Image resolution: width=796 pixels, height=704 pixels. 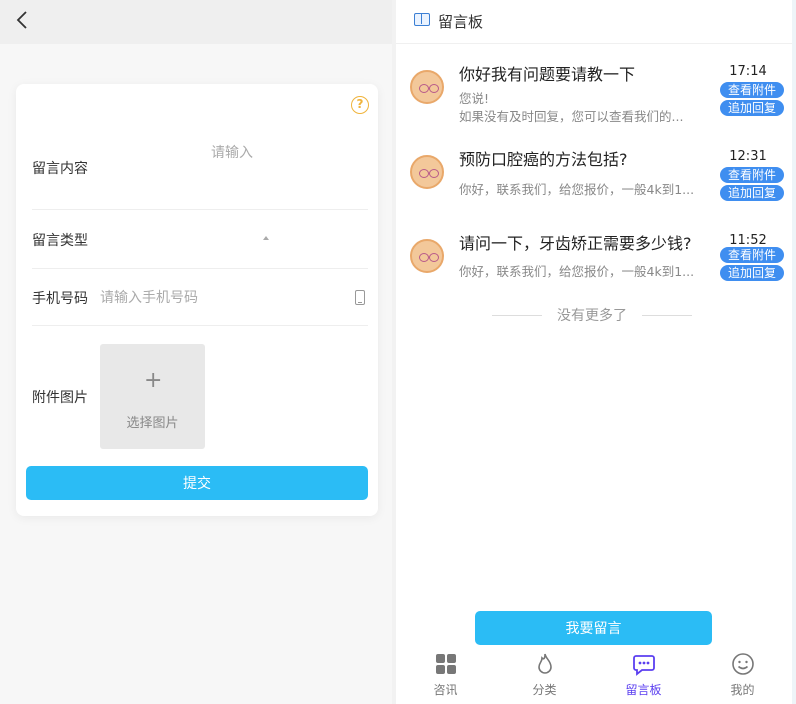 I want to click on bottom-tab-bar: 咨讯 分类 留言板 我的, so click(x=594, y=676).